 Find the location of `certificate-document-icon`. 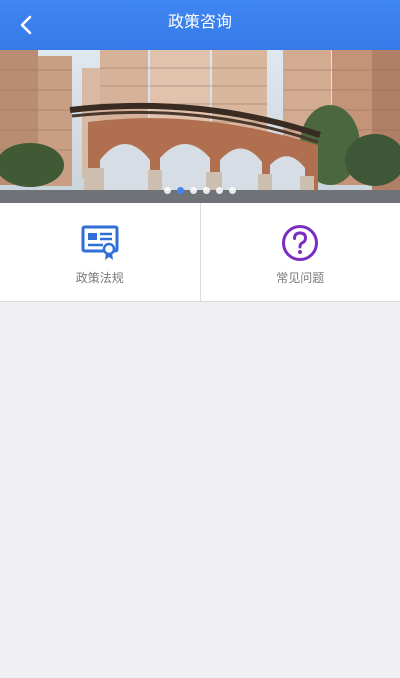

certificate-document-icon is located at coordinates (100, 242).